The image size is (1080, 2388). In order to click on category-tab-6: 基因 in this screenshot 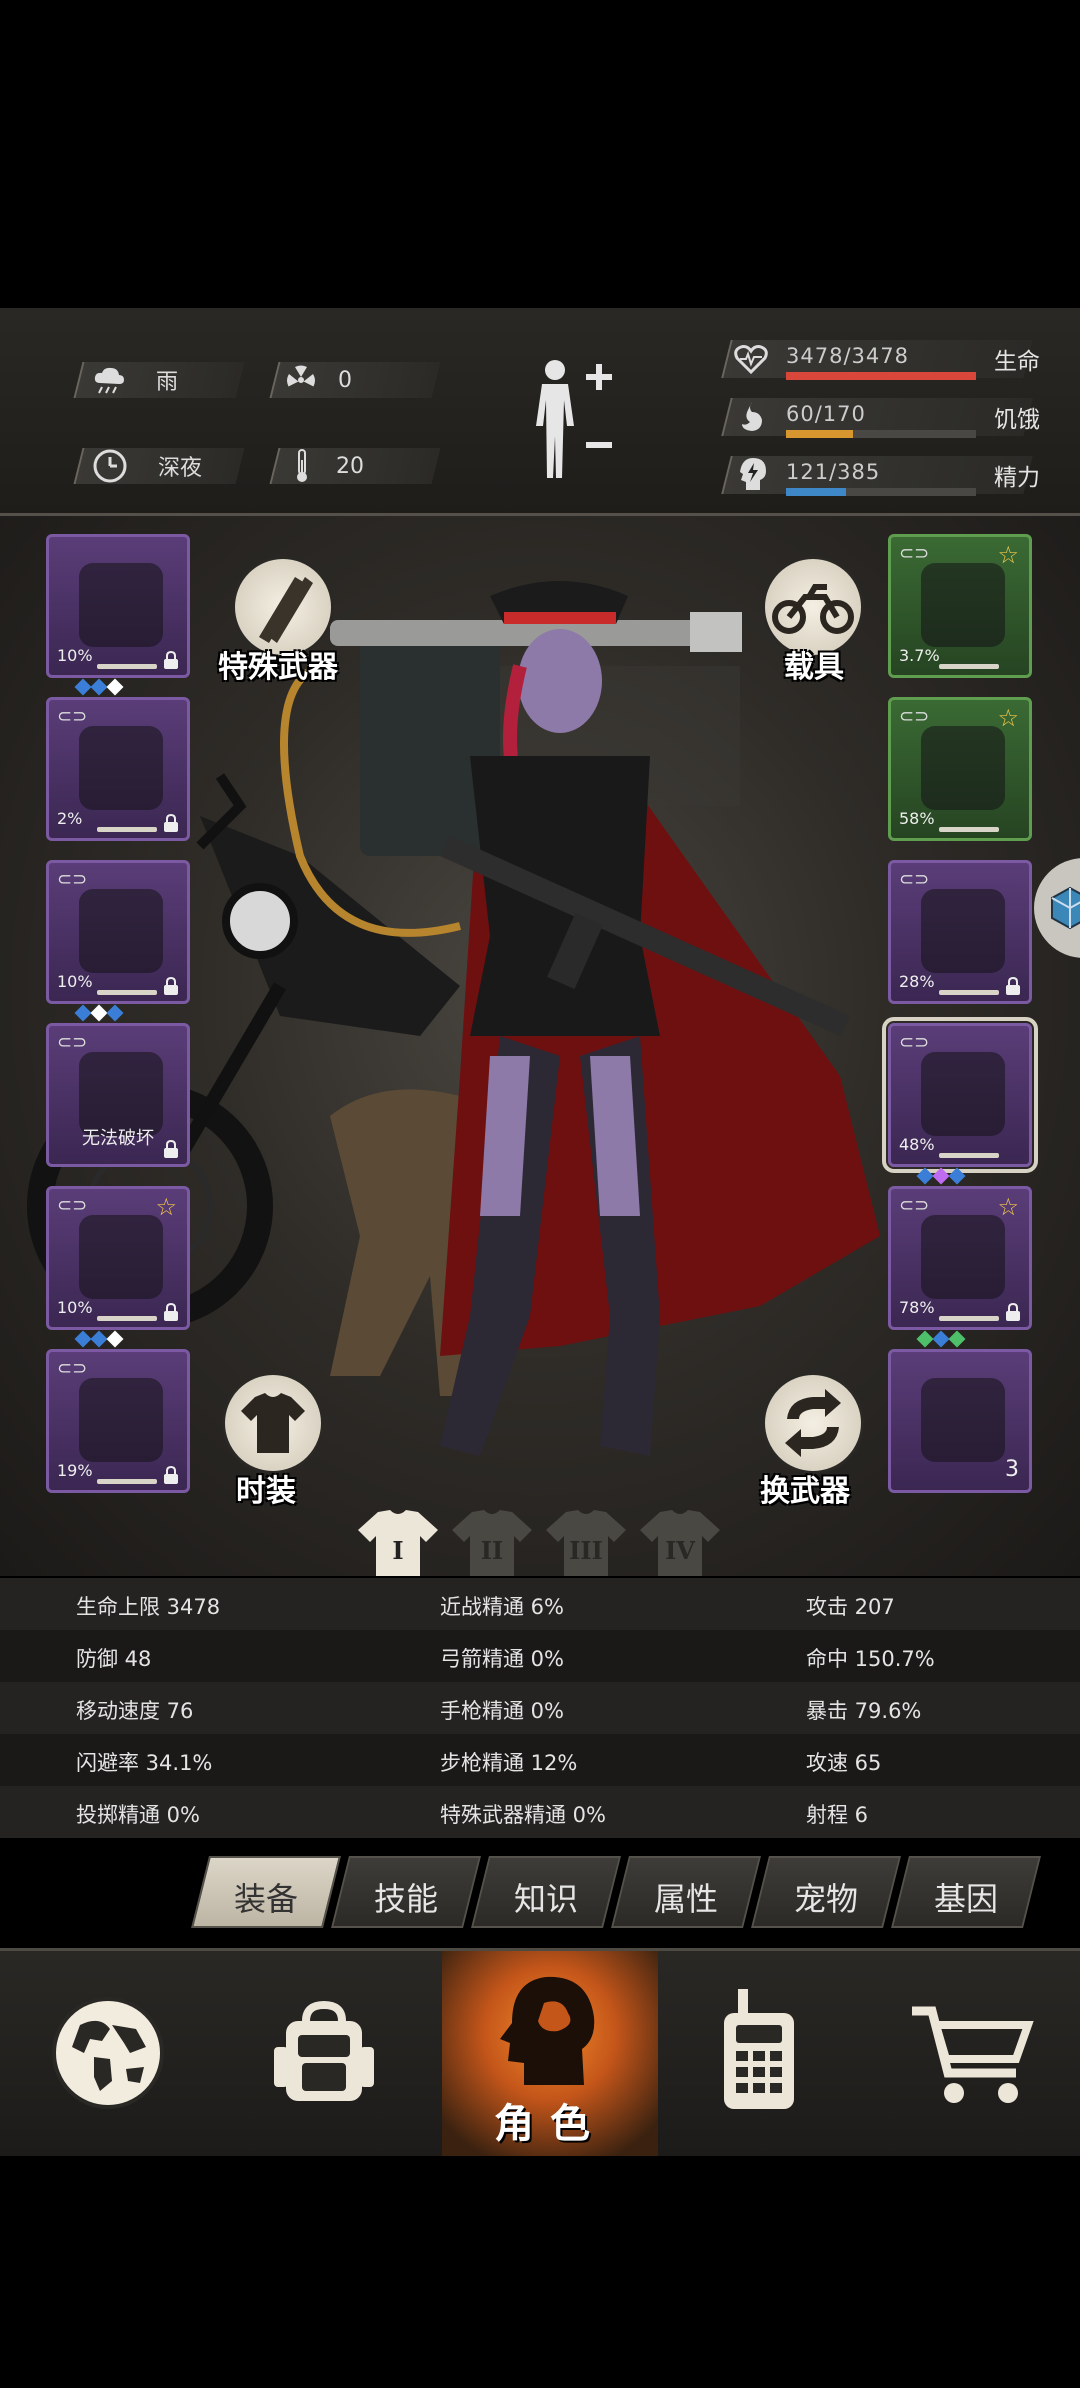, I will do `click(966, 1892)`.